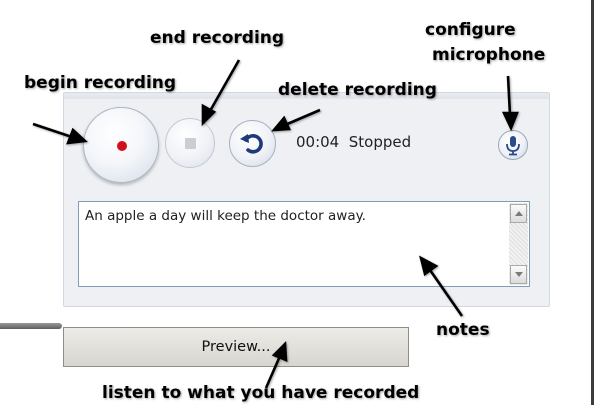  I want to click on listen-arrow, so click(273, 372).